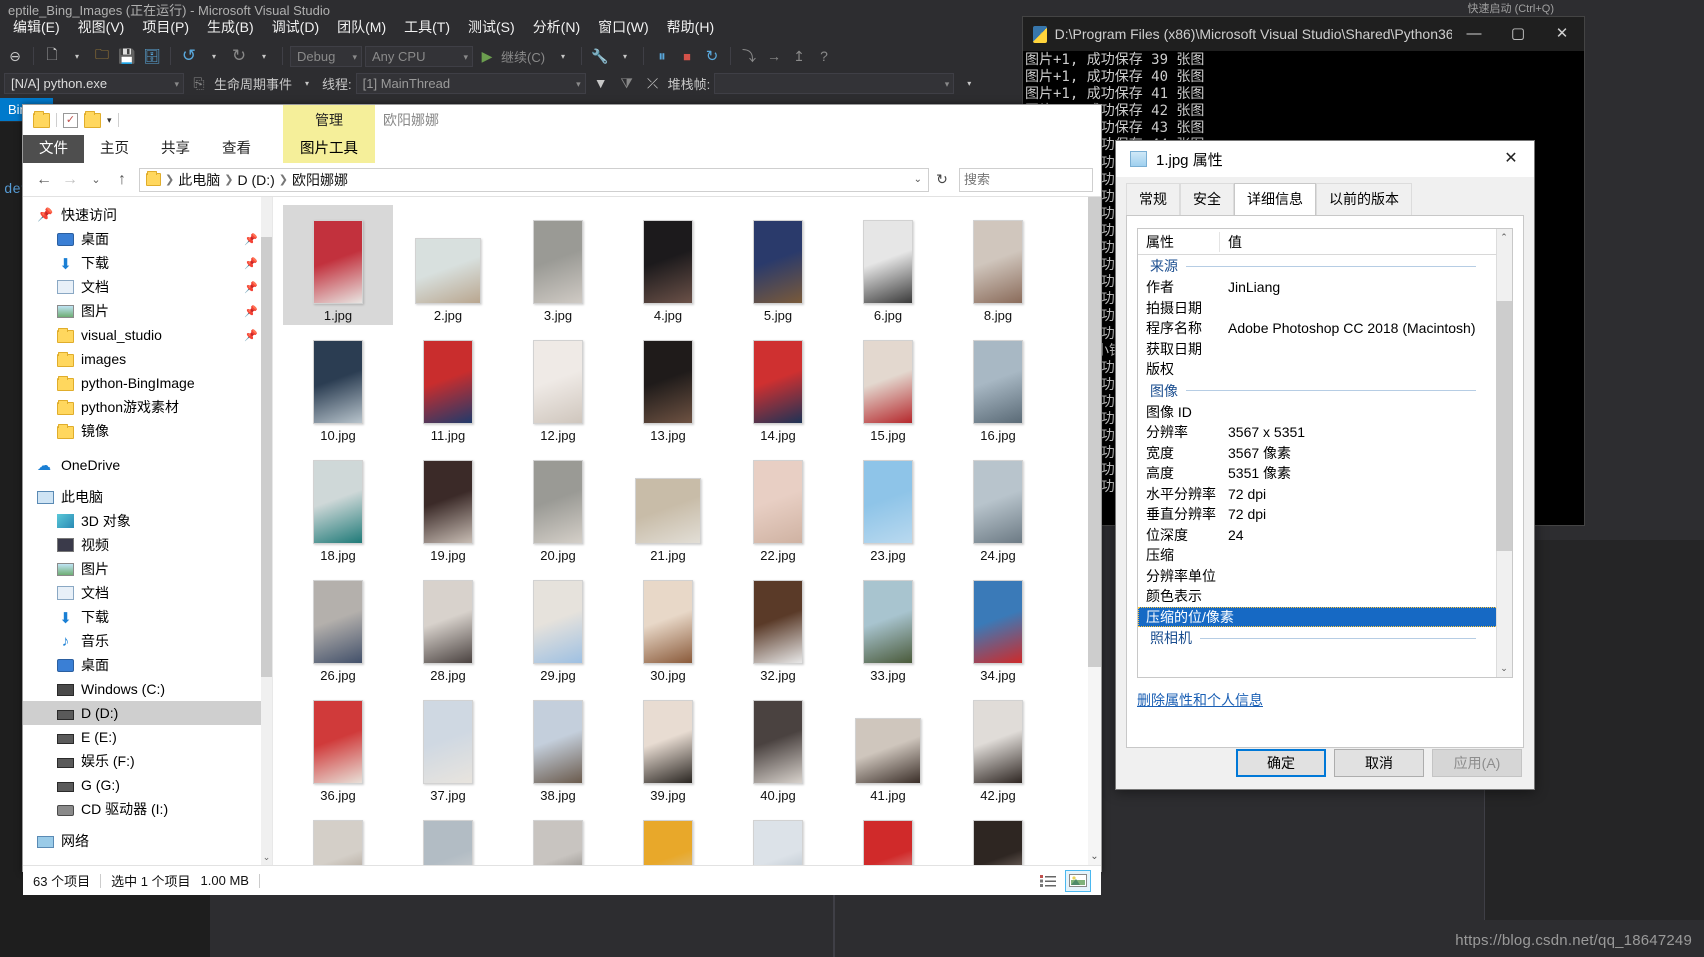 The image size is (1704, 957). Describe the element at coordinates (668, 505) in the screenshot. I see `file-item: 21.jpg` at that location.